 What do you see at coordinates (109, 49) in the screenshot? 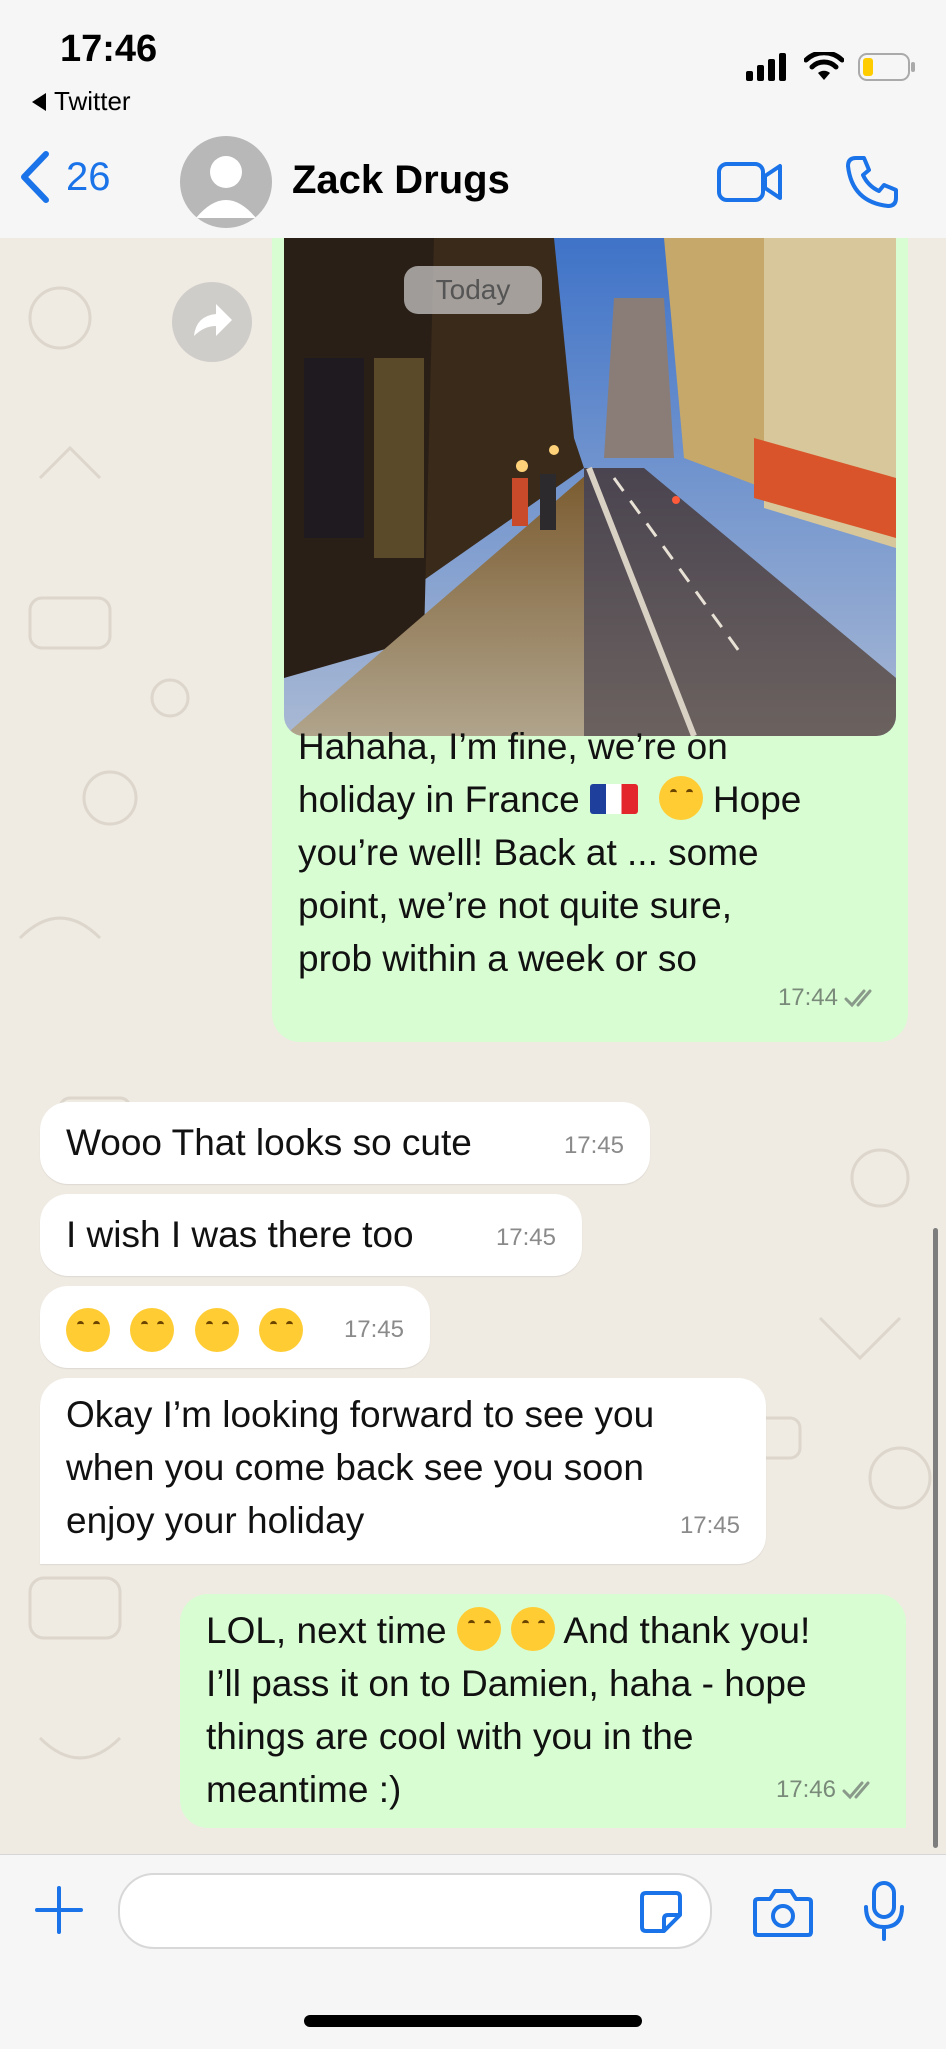
I see `status-time: 17:46` at bounding box center [109, 49].